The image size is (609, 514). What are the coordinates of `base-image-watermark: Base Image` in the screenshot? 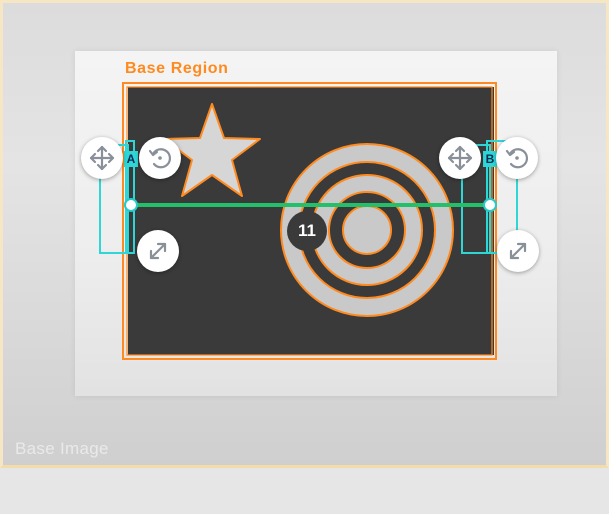 It's located at (62, 448).